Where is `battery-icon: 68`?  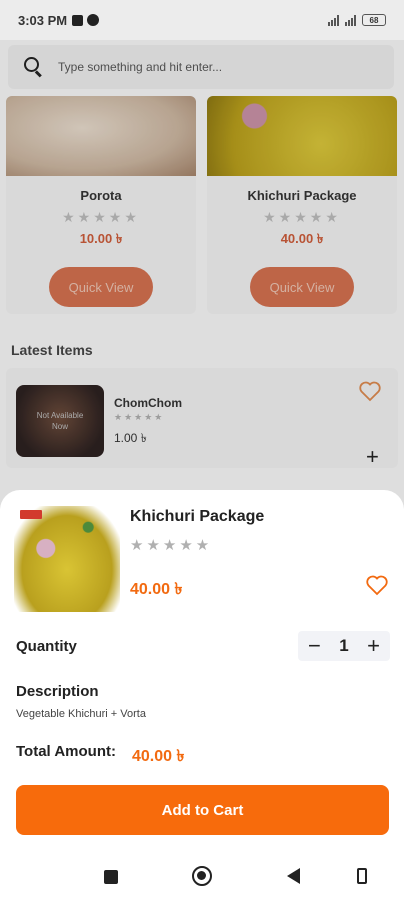 battery-icon: 68 is located at coordinates (374, 20).